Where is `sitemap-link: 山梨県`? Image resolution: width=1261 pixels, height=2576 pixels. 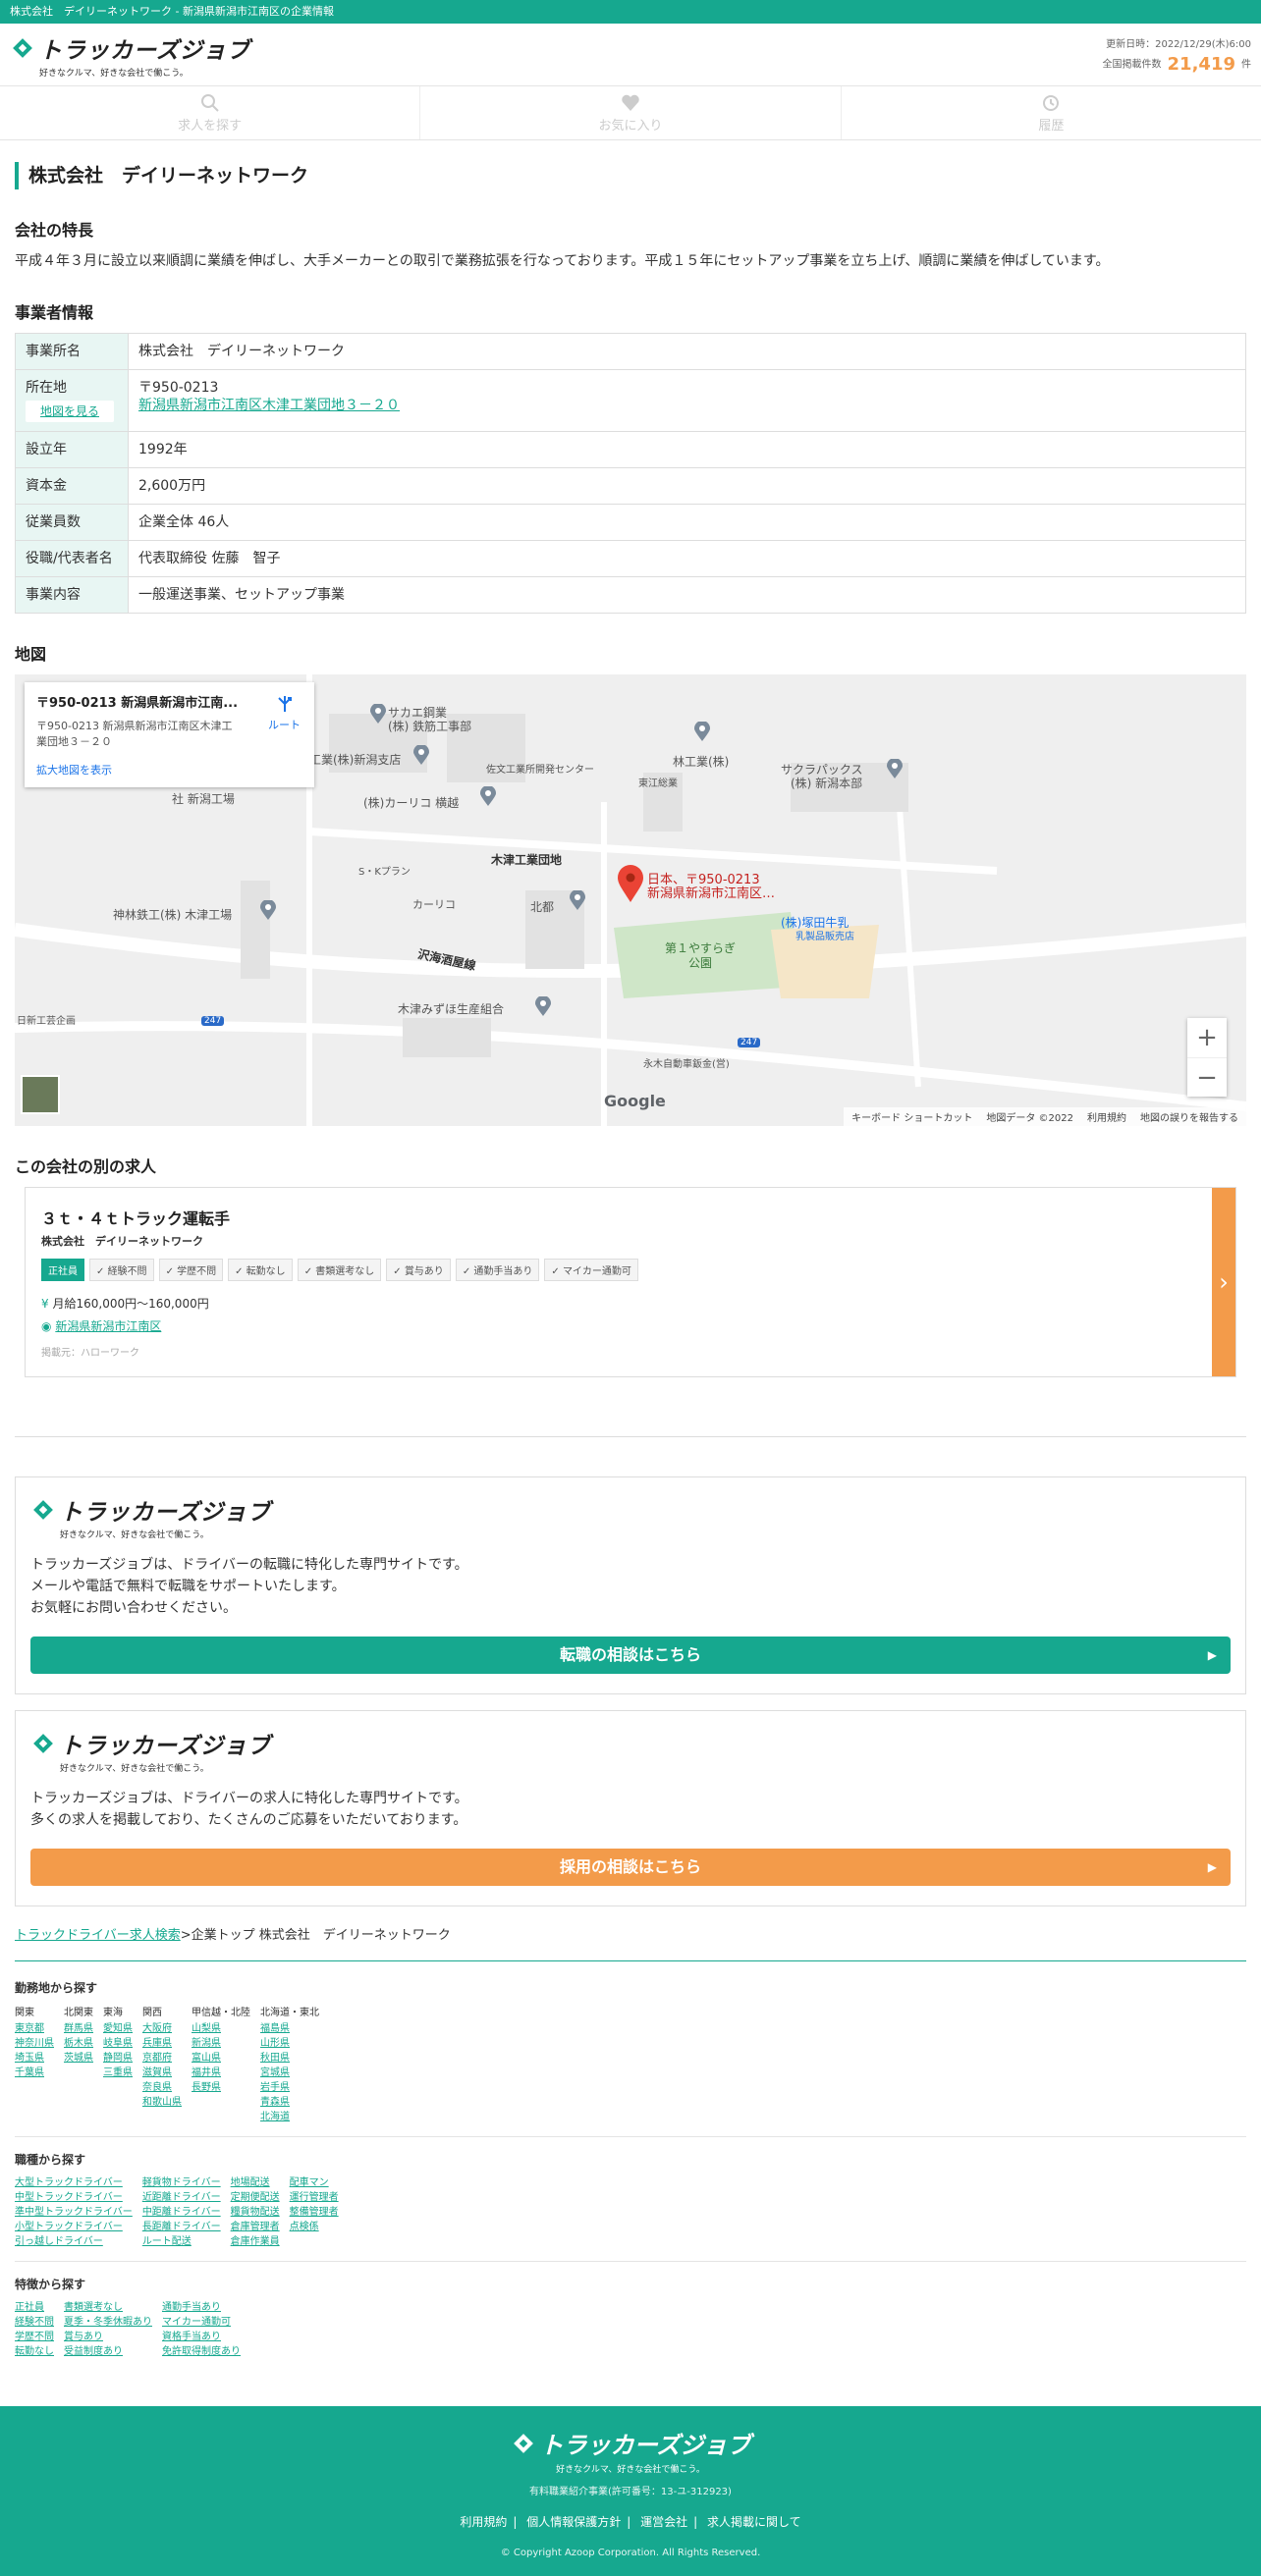 sitemap-link: 山梨県 is located at coordinates (221, 2028).